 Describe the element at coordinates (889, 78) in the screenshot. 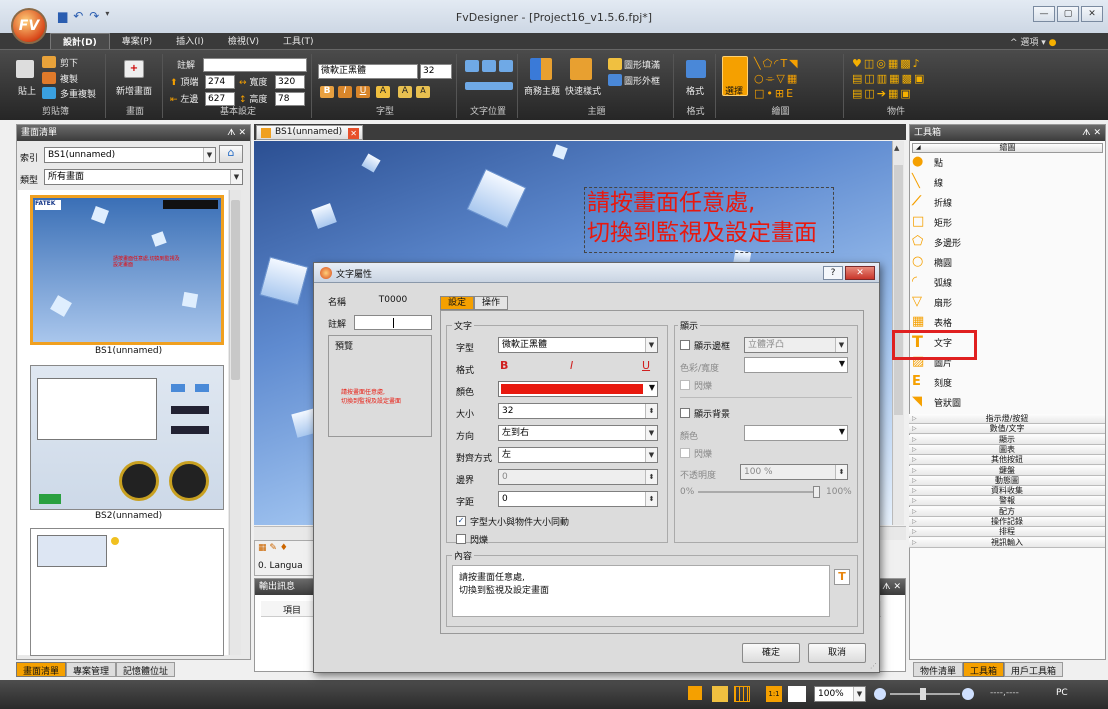

I see `object-icons-row2: ▤◫▥▦▩▣` at that location.